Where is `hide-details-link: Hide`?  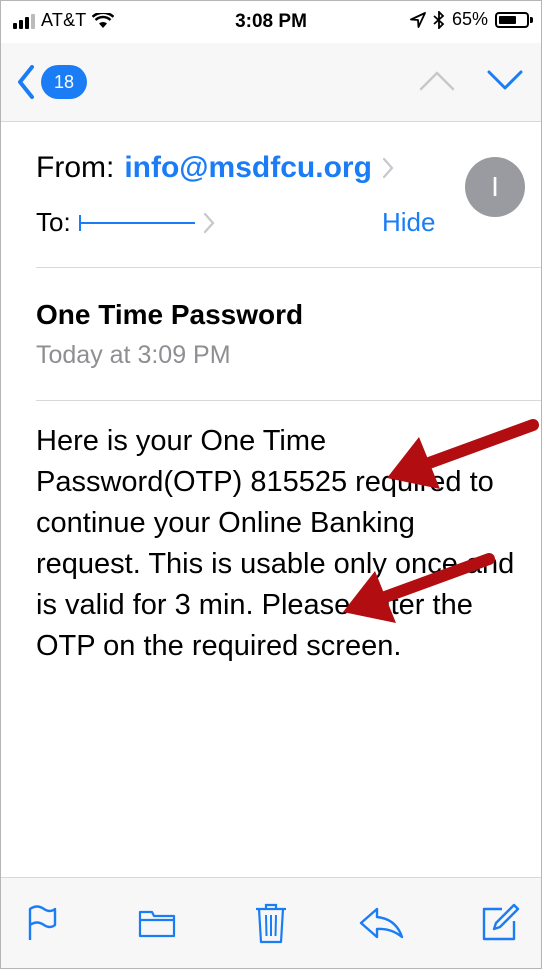 hide-details-link: Hide is located at coordinates (408, 222).